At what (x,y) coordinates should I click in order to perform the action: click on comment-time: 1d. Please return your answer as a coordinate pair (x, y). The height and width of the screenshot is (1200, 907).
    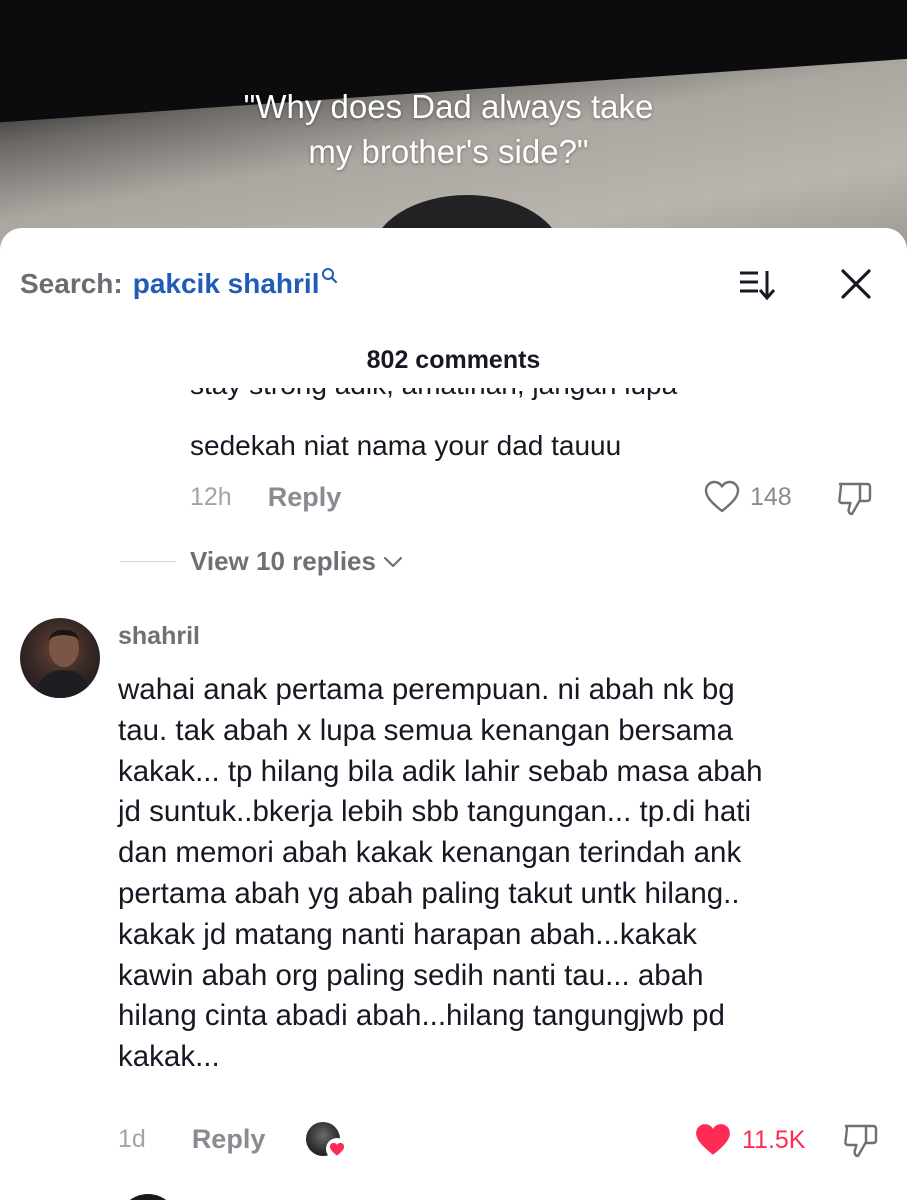
    Looking at the image, I should click on (132, 1139).